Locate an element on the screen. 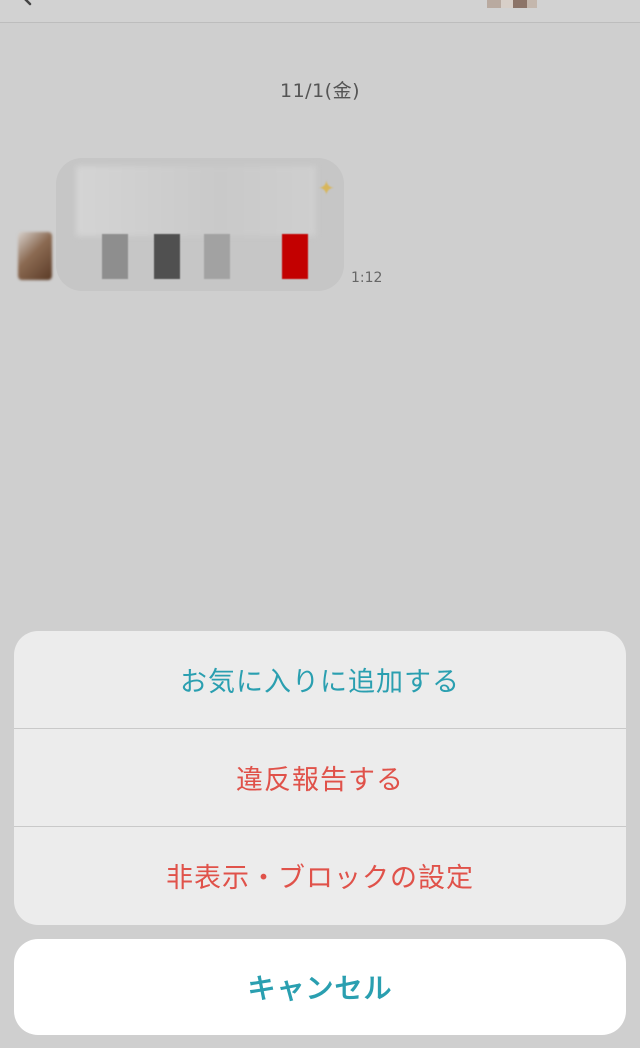  navigation-bar is located at coordinates (320, 11).